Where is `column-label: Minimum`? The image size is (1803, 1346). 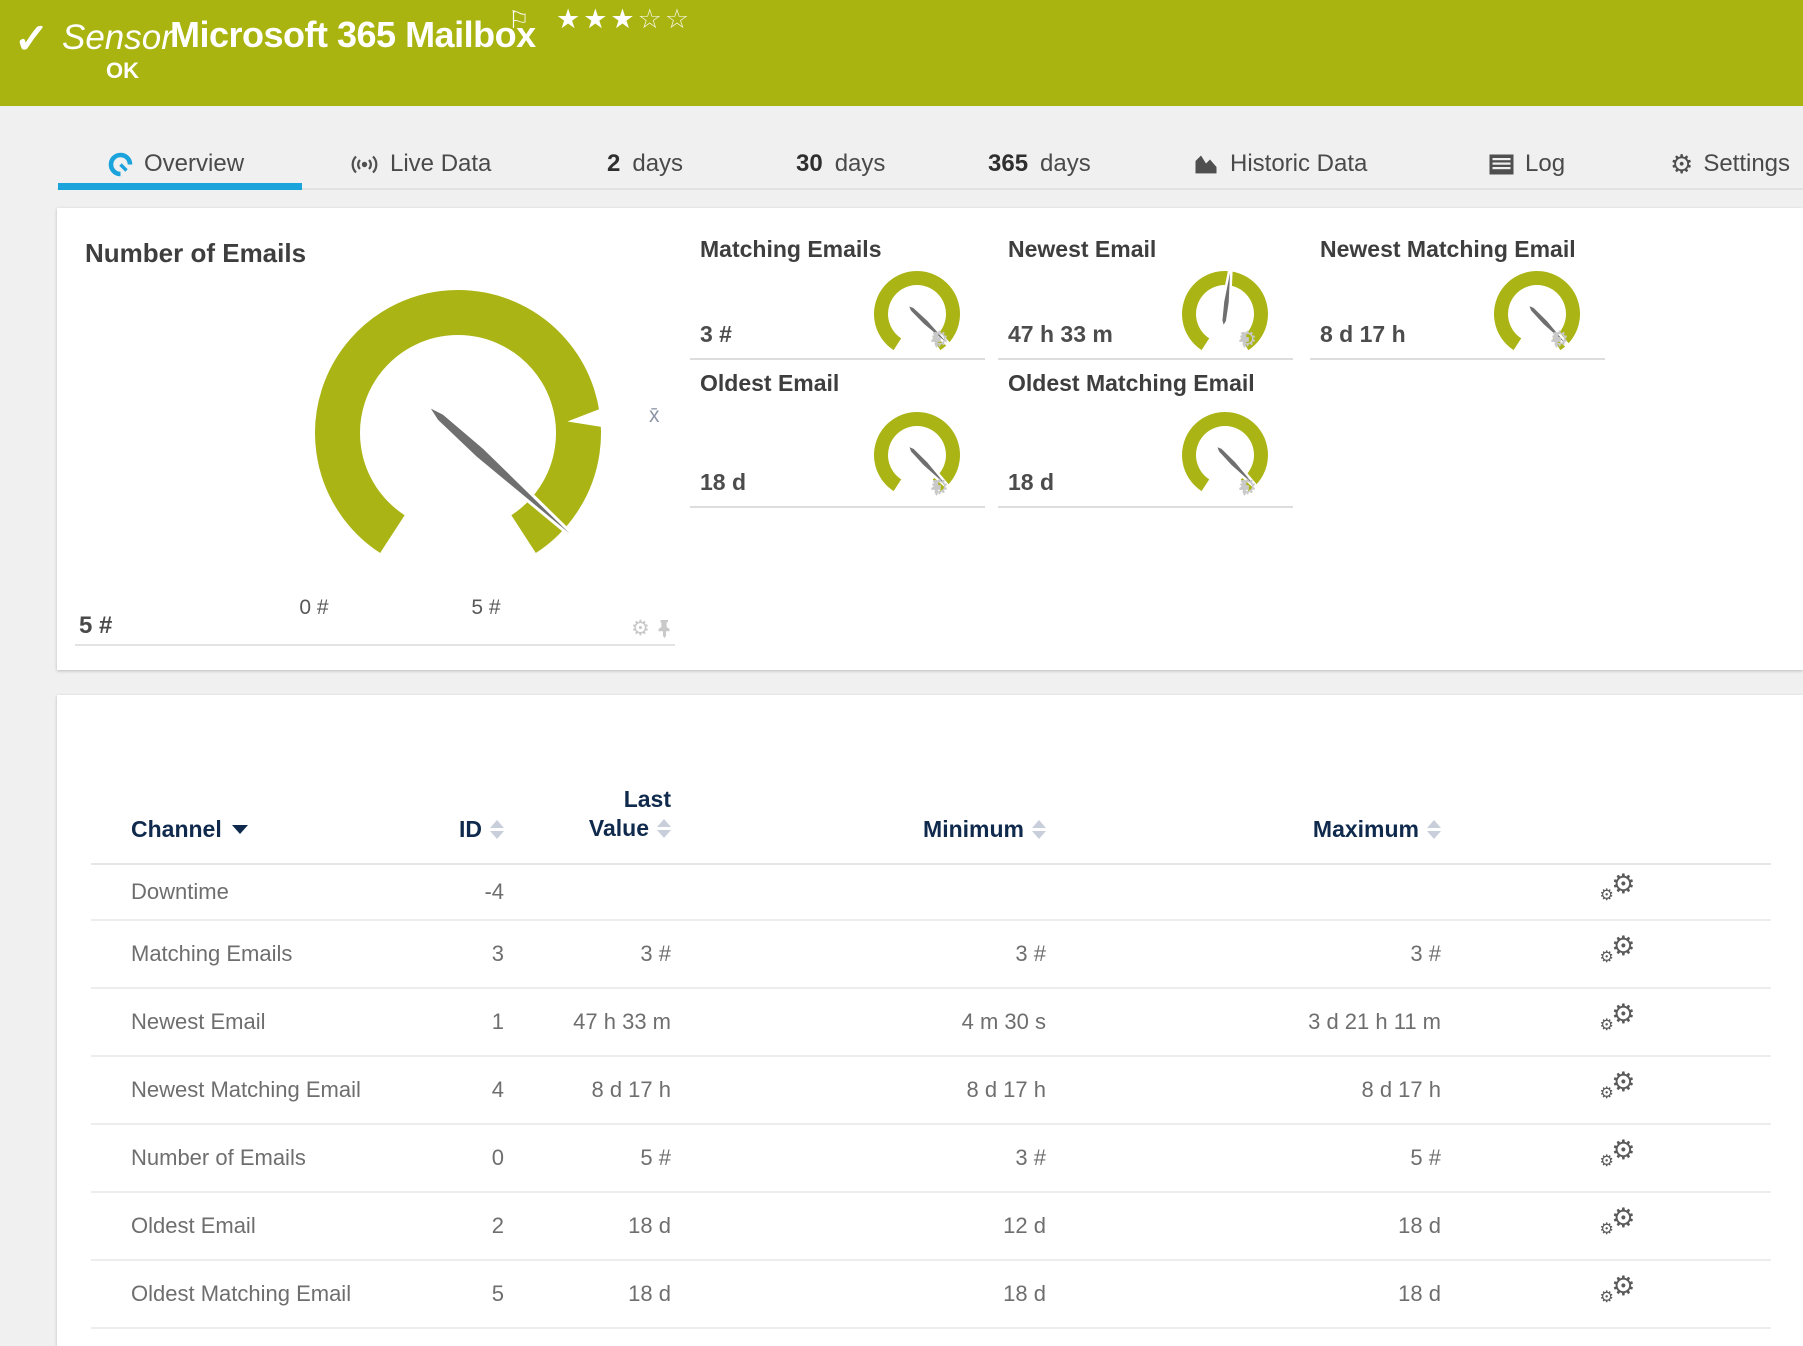 column-label: Minimum is located at coordinates (973, 828).